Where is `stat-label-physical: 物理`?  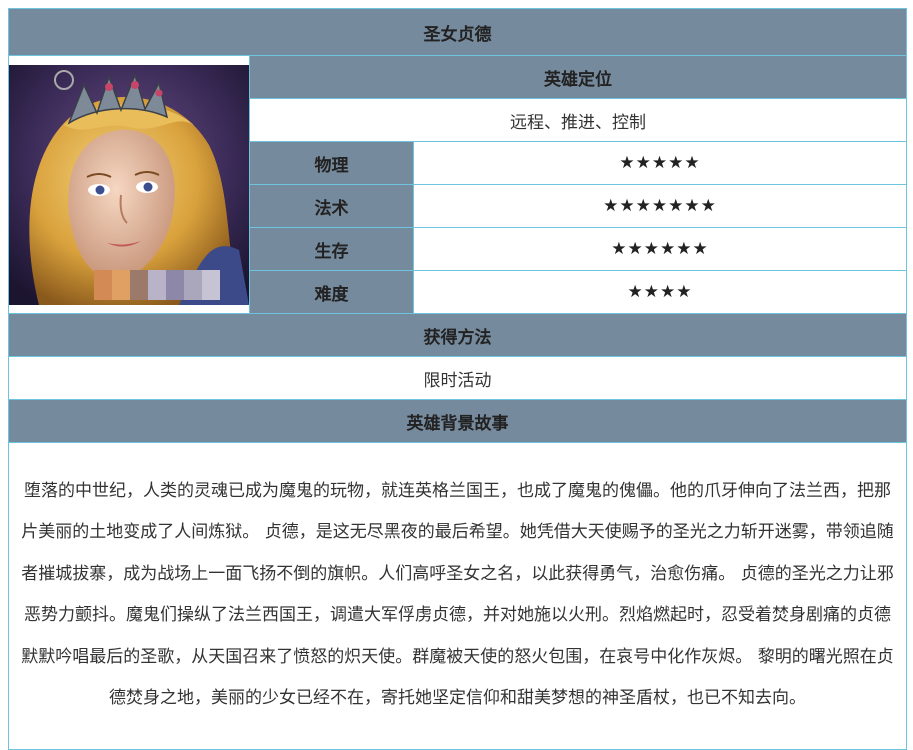
stat-label-physical: 物理 is located at coordinates (331, 163).